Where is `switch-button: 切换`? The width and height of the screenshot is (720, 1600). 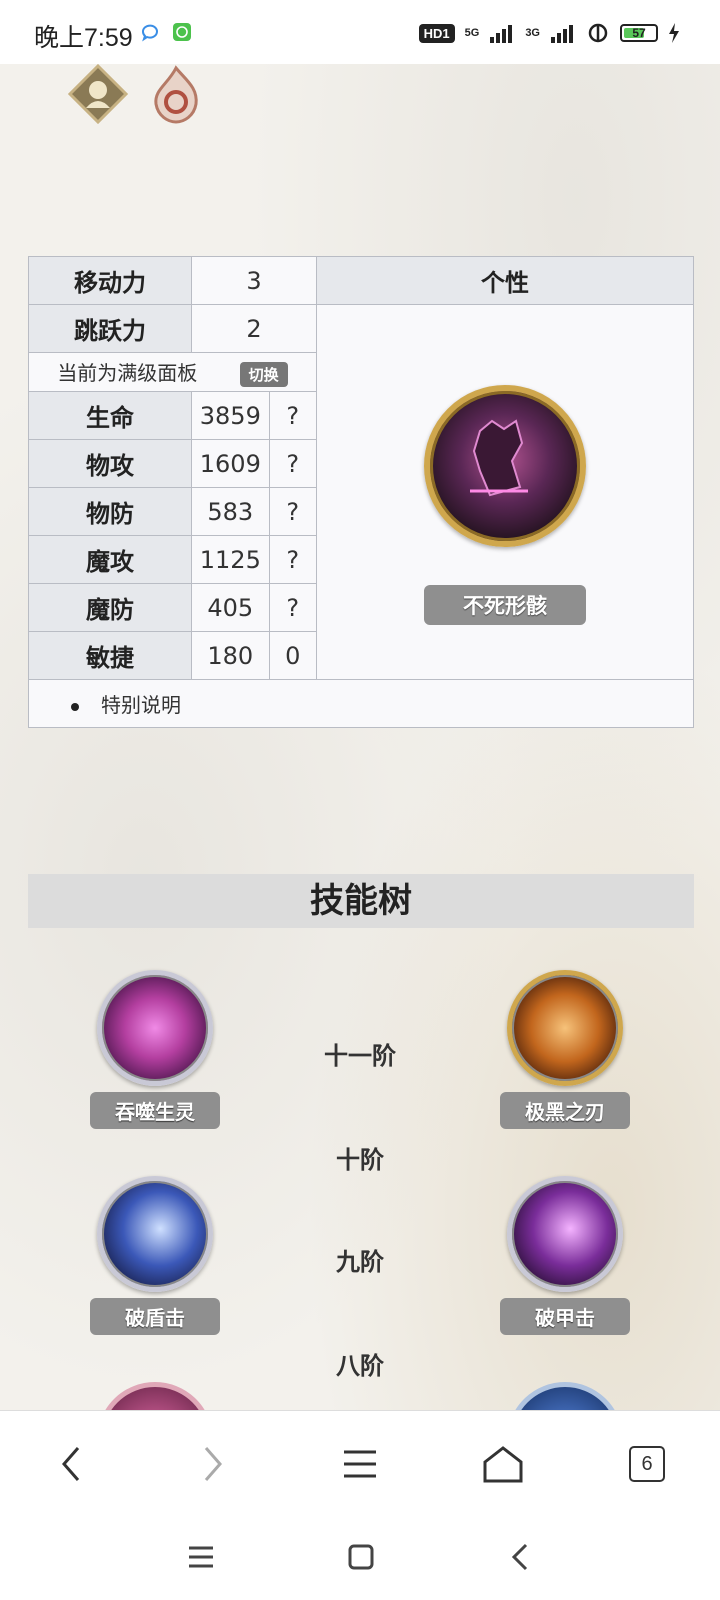 switch-button: 切换 is located at coordinates (263, 374).